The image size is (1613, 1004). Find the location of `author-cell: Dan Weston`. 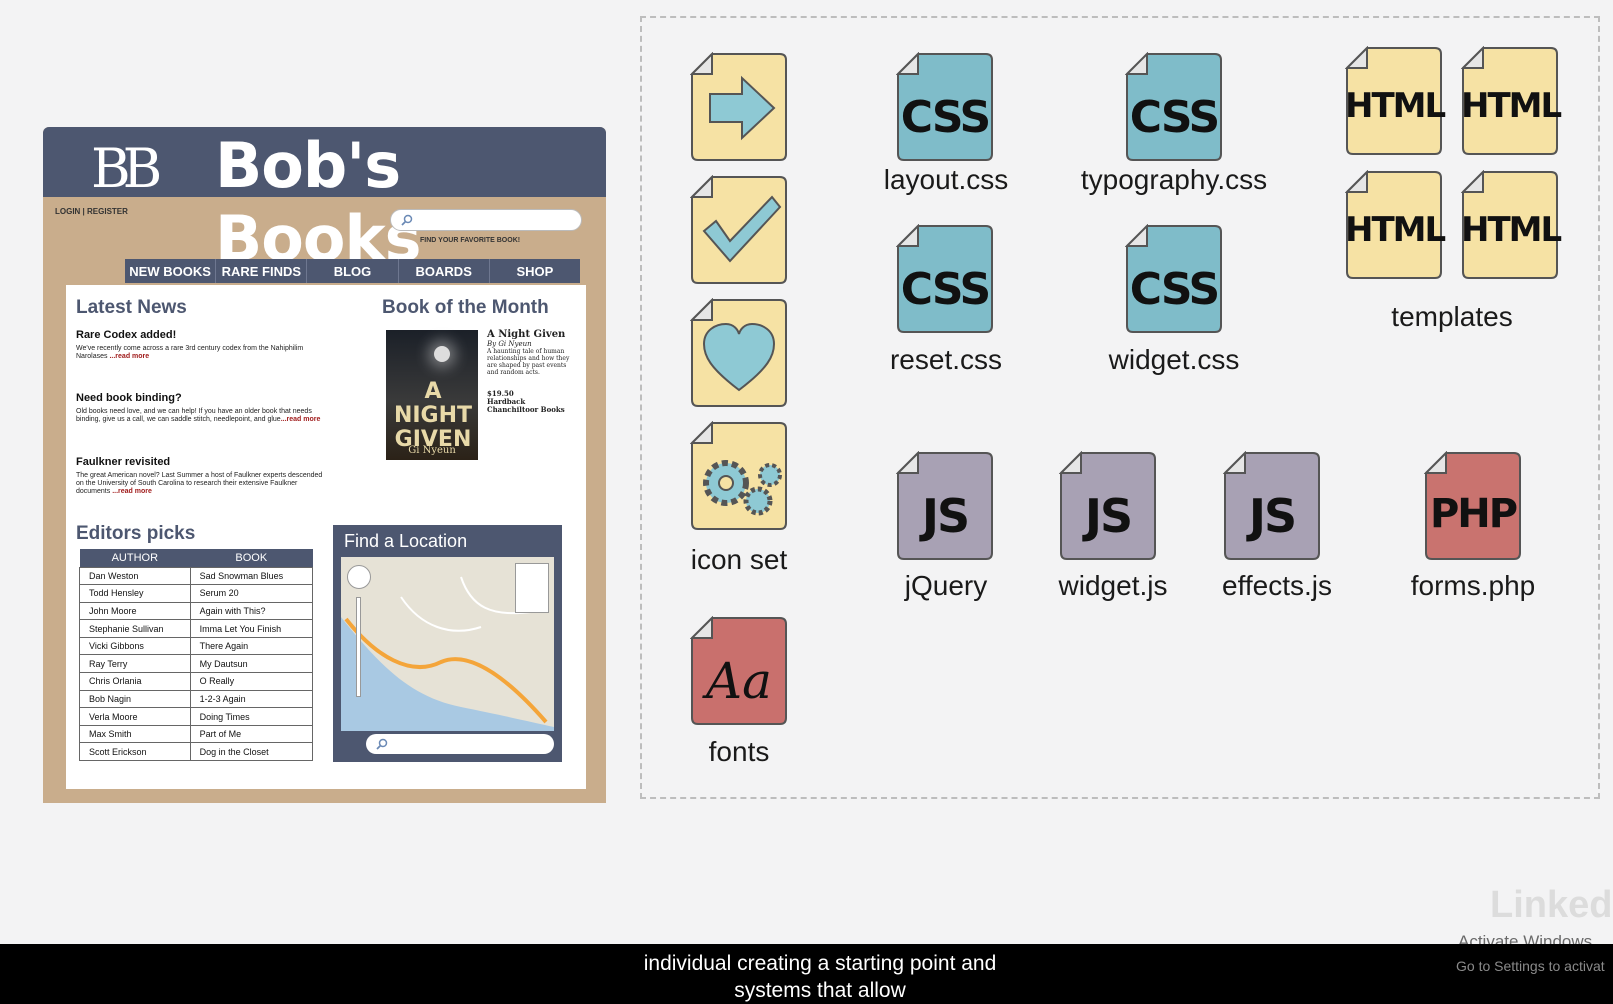

author-cell: Dan Weston is located at coordinates (135, 576).